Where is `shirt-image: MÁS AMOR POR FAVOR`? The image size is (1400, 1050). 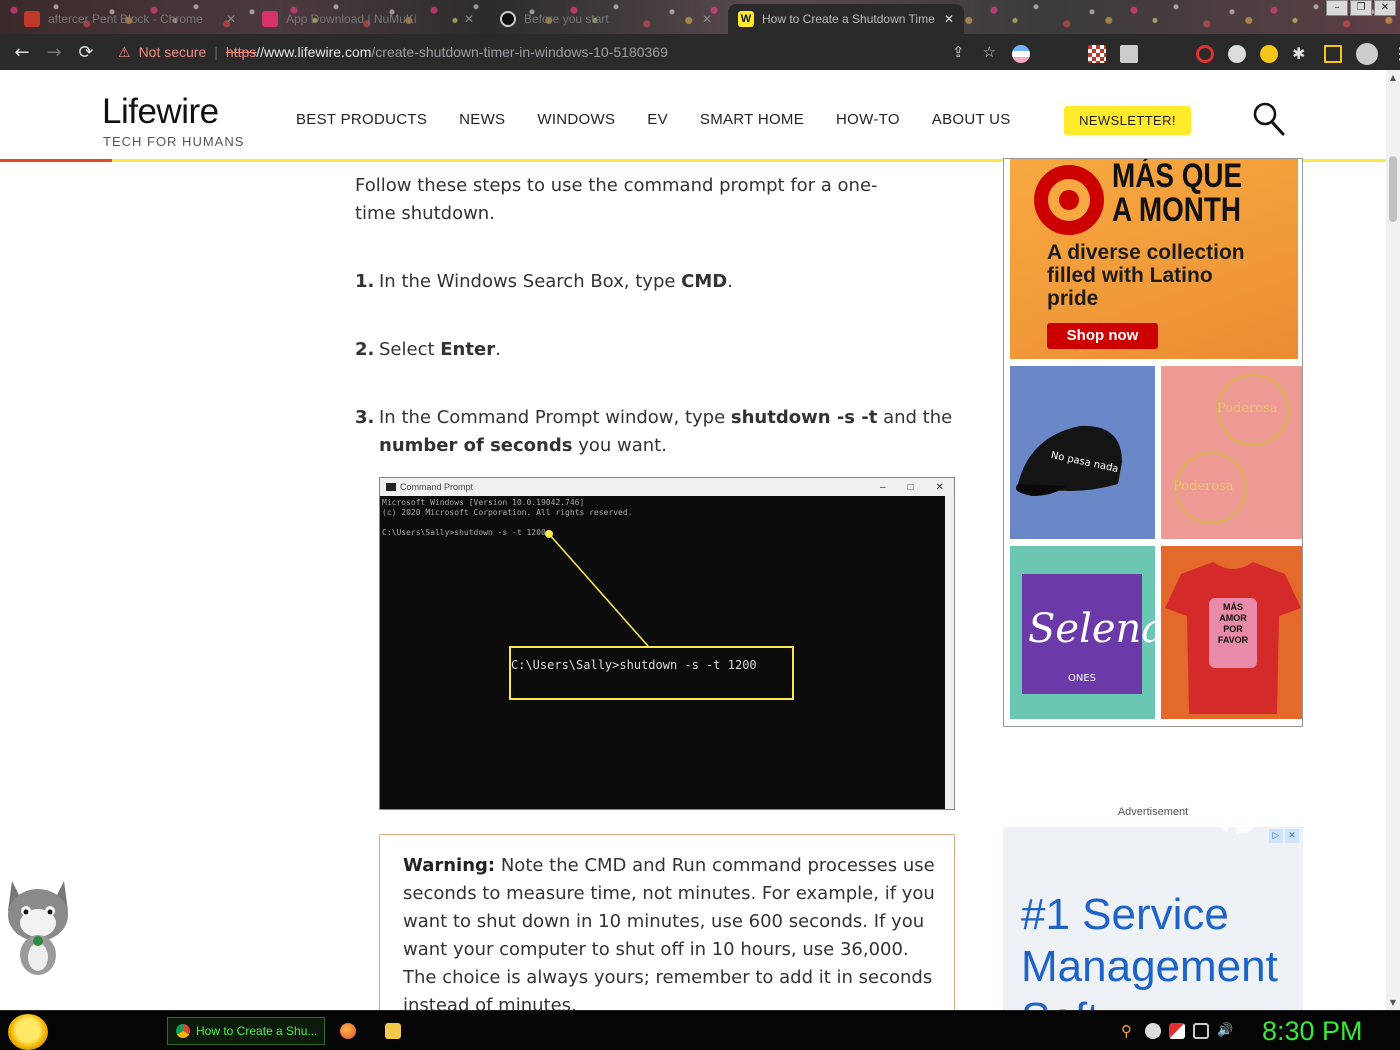 shirt-image: MÁS AMOR POR FAVOR is located at coordinates (1233, 638).